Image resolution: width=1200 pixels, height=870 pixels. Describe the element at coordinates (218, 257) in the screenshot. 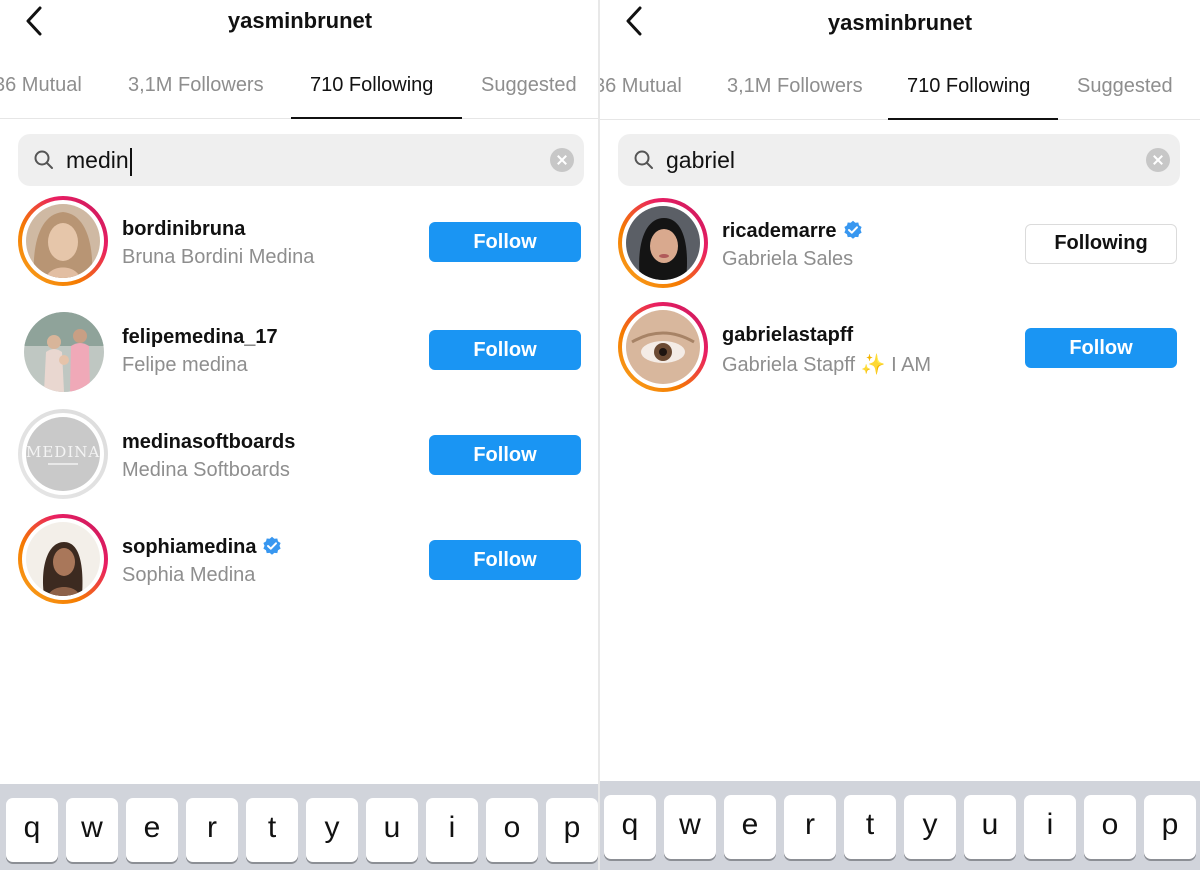

I see `full-name: Bruna Bordini Medina` at that location.